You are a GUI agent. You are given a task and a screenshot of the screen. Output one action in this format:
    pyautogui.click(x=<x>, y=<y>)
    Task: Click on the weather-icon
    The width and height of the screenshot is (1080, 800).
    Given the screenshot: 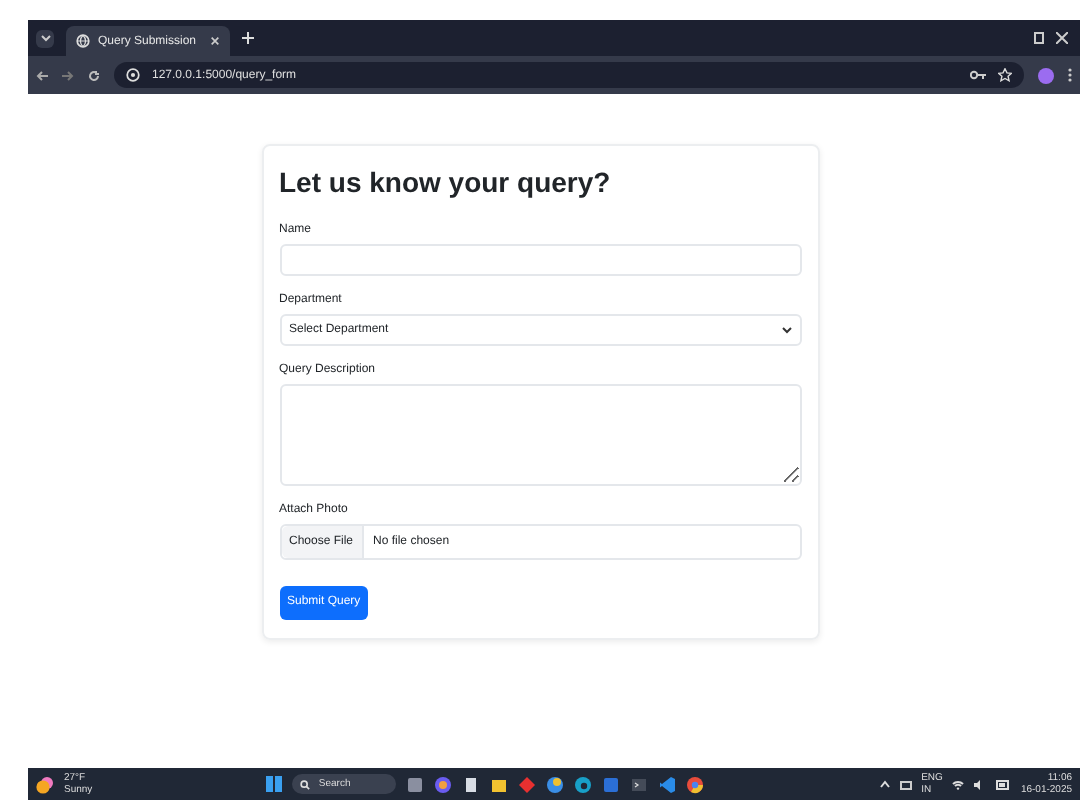 What is the action you would take?
    pyautogui.click(x=45, y=784)
    